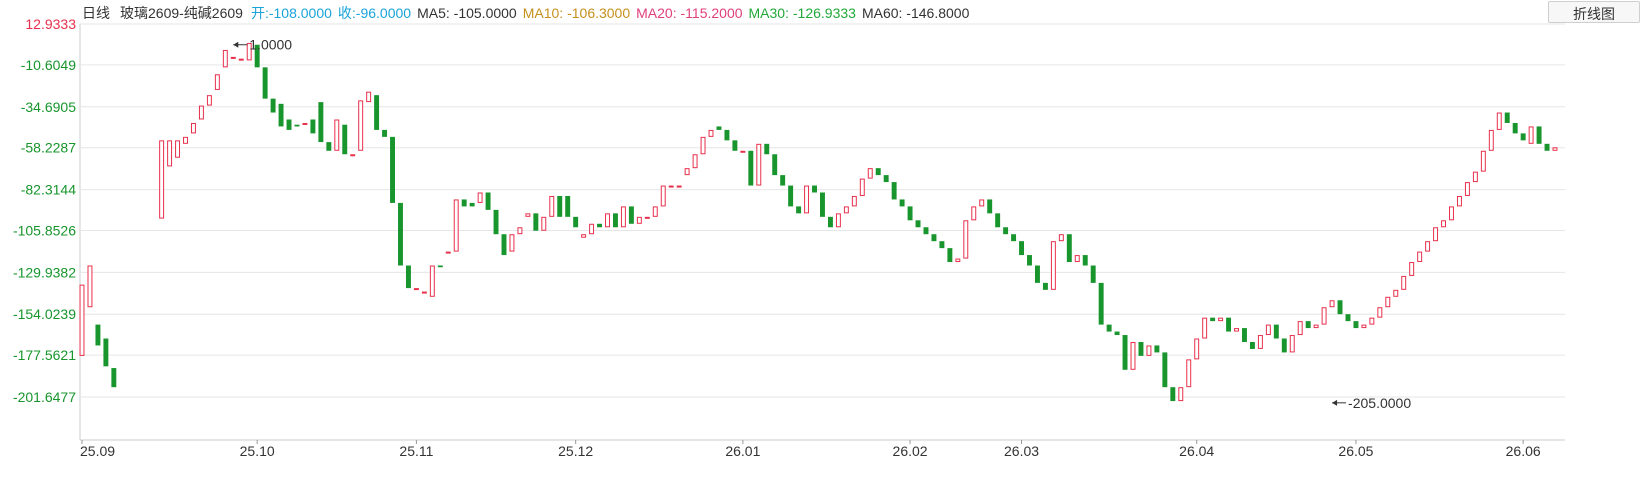  What do you see at coordinates (938, 13) in the screenshot?
I see `ma60-value: -146.8000` at bounding box center [938, 13].